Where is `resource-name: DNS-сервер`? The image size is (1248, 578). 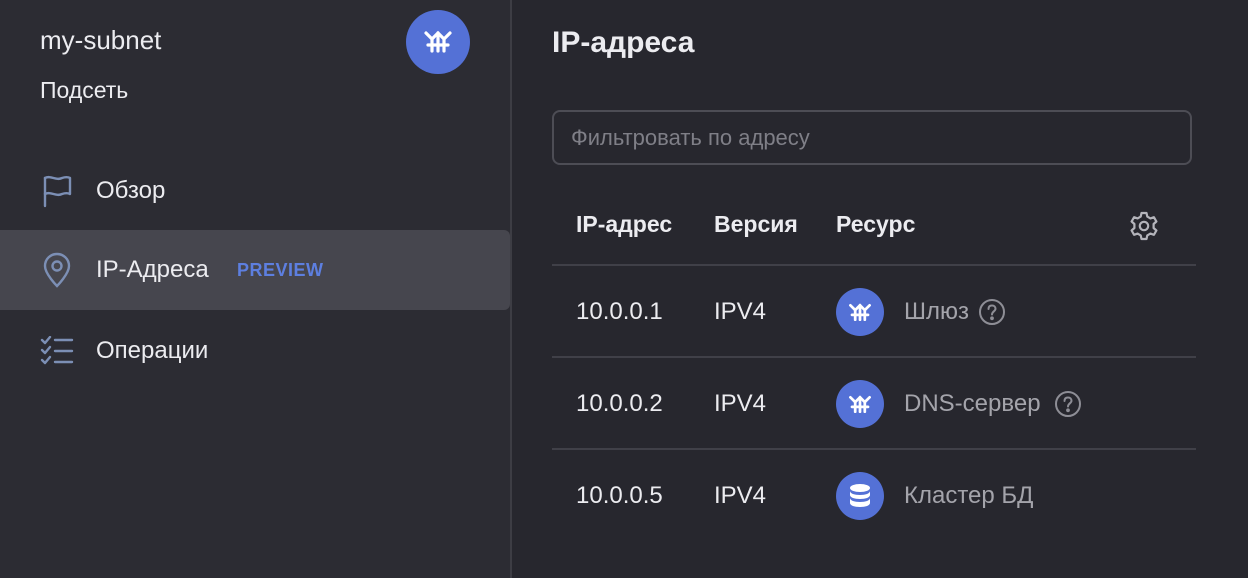 resource-name: DNS-сервер is located at coordinates (972, 404).